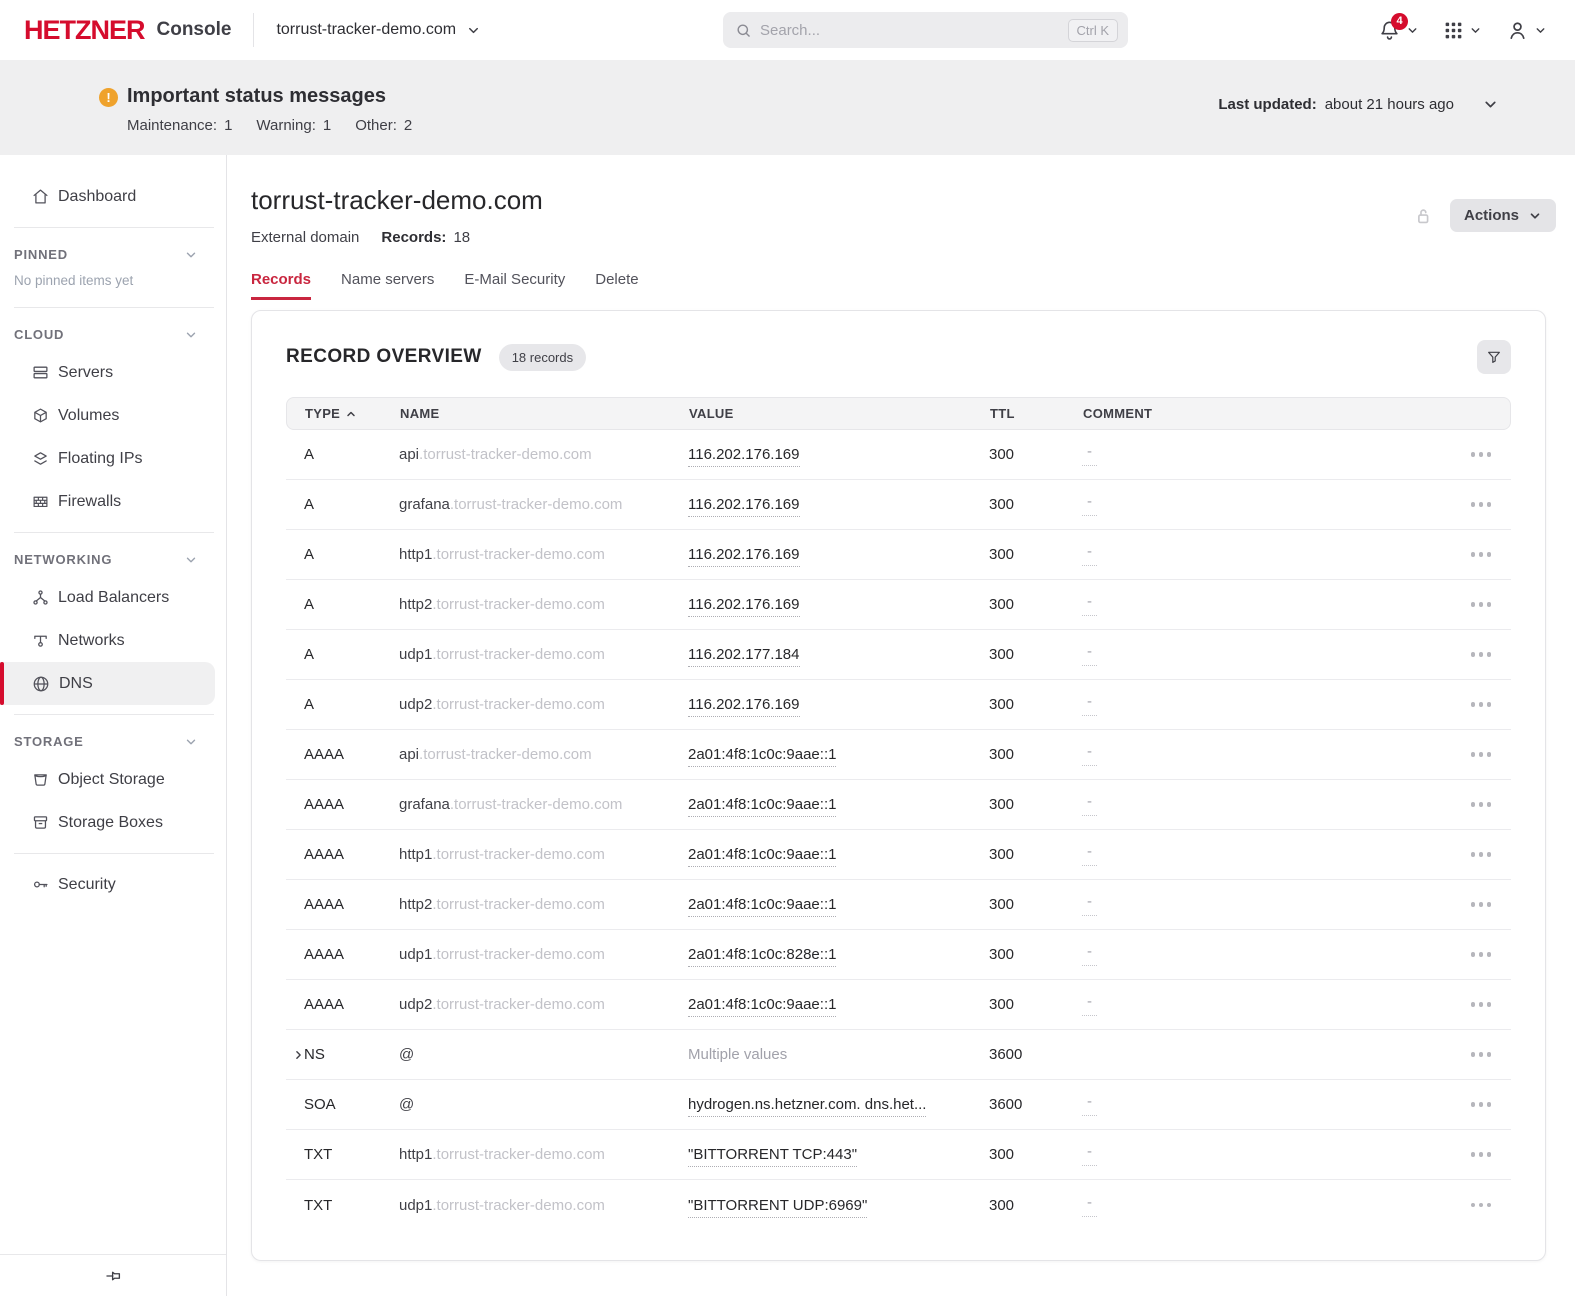  I want to click on record-value: "BITTORRENT TCP:443", so click(773, 1156).